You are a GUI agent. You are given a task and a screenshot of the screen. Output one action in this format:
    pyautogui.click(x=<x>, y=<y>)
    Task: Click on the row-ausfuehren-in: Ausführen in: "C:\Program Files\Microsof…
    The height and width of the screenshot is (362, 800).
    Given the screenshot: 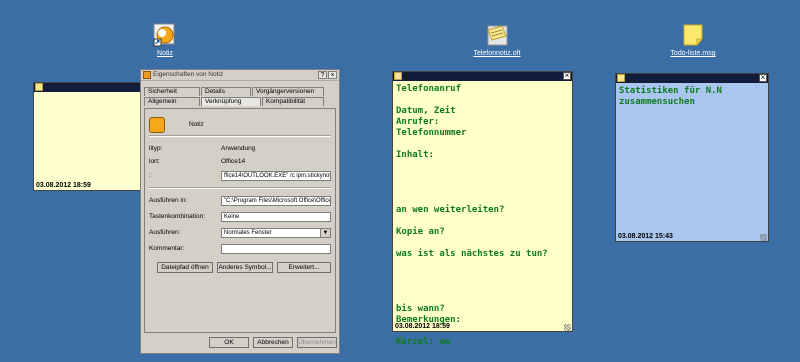 What is the action you would take?
    pyautogui.click(x=240, y=201)
    